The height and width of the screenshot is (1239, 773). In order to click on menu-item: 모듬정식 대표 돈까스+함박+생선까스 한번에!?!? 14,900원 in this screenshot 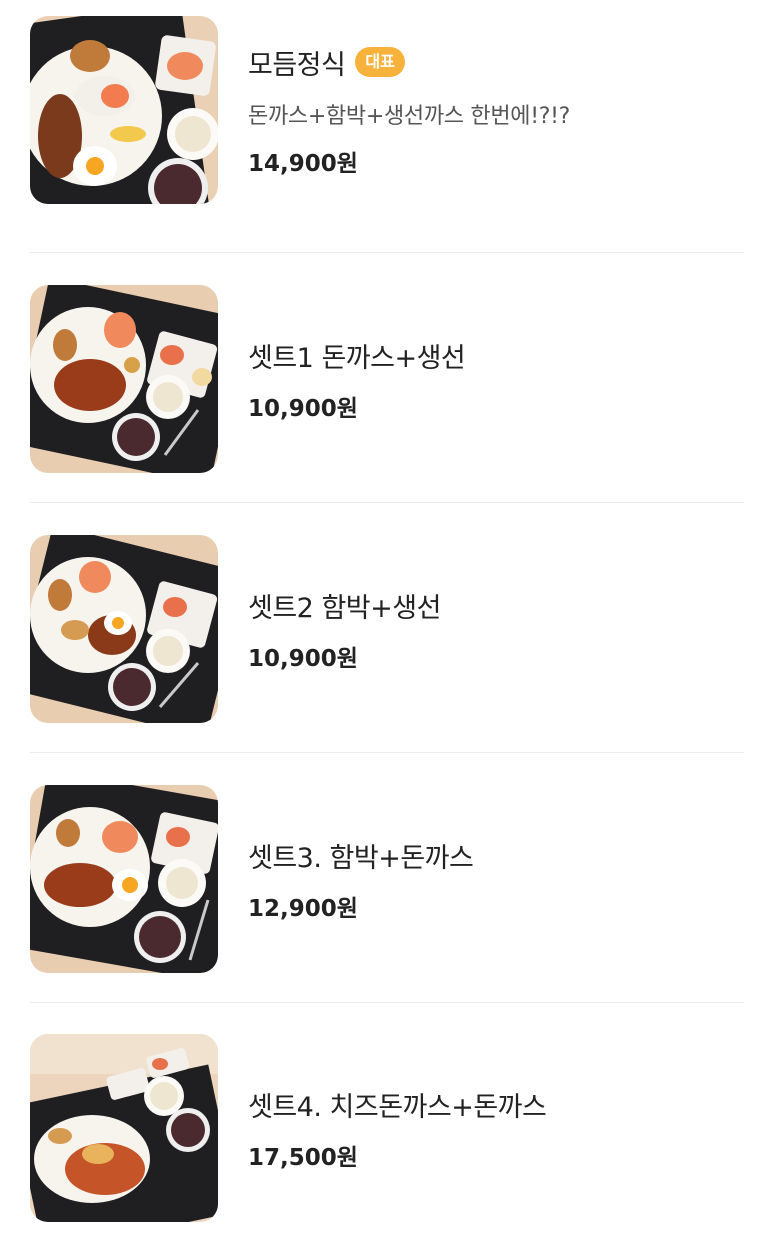, I will do `click(387, 110)`.